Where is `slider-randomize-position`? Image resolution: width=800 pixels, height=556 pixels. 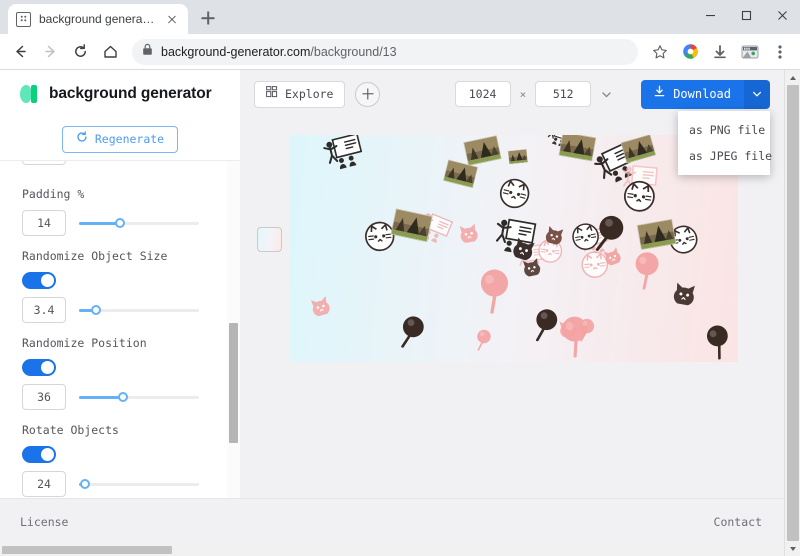
slider-randomize-position is located at coordinates (139, 397).